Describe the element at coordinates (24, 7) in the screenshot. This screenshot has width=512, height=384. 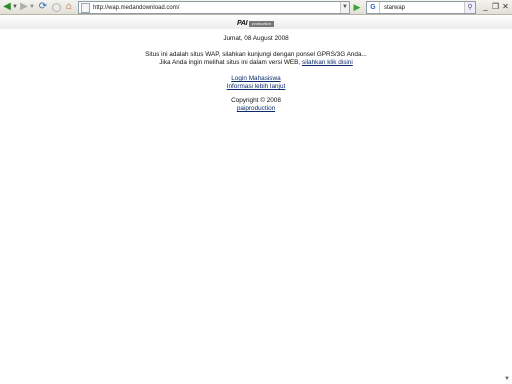
I see `forward-arrow-icon: ▶` at that location.